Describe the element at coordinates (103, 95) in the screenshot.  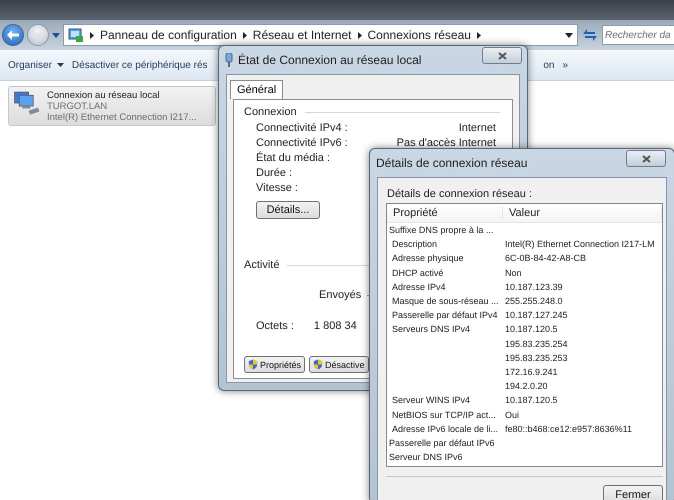
I see `connection-name: Connexion au réseau local` at that location.